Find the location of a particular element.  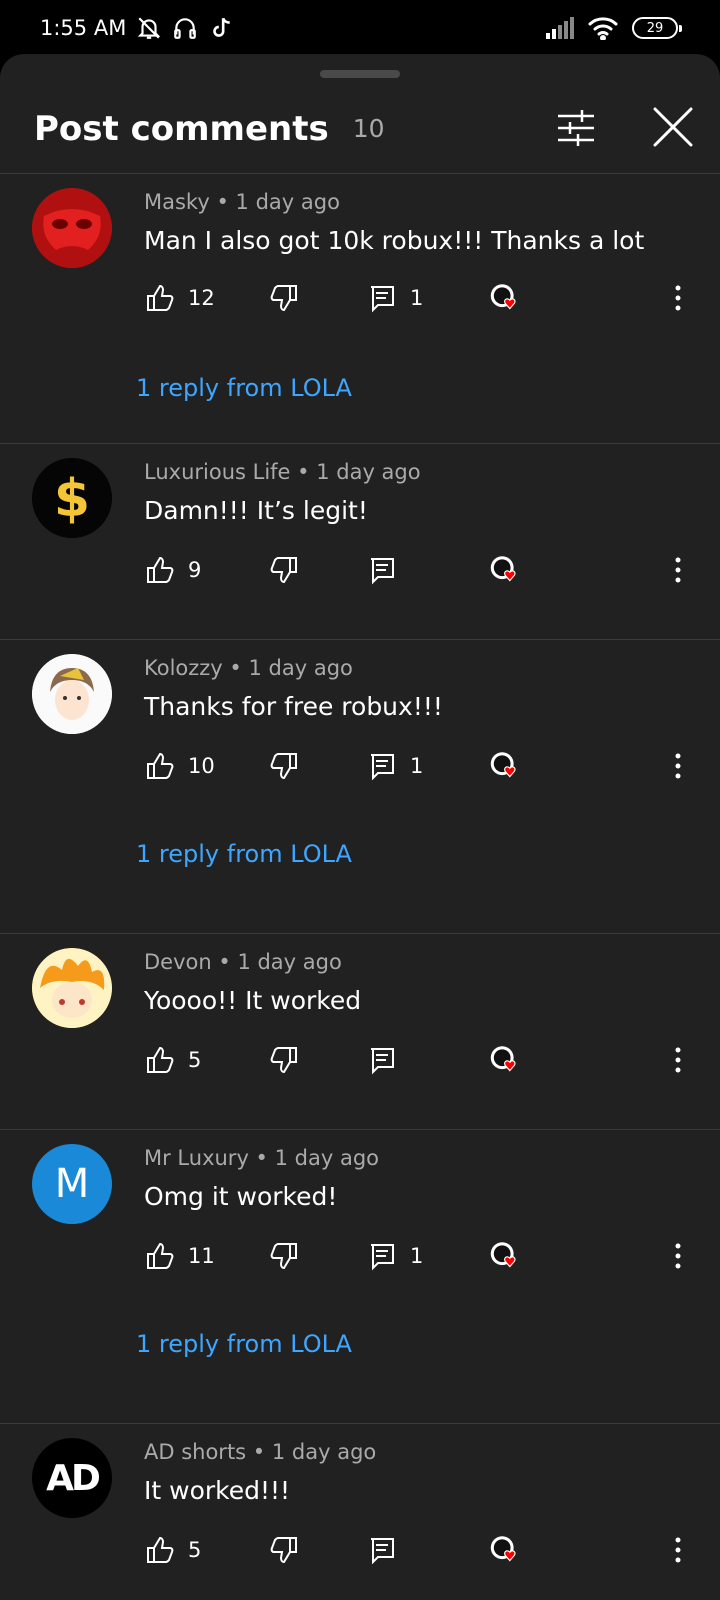

like-count: 12 is located at coordinates (201, 298).